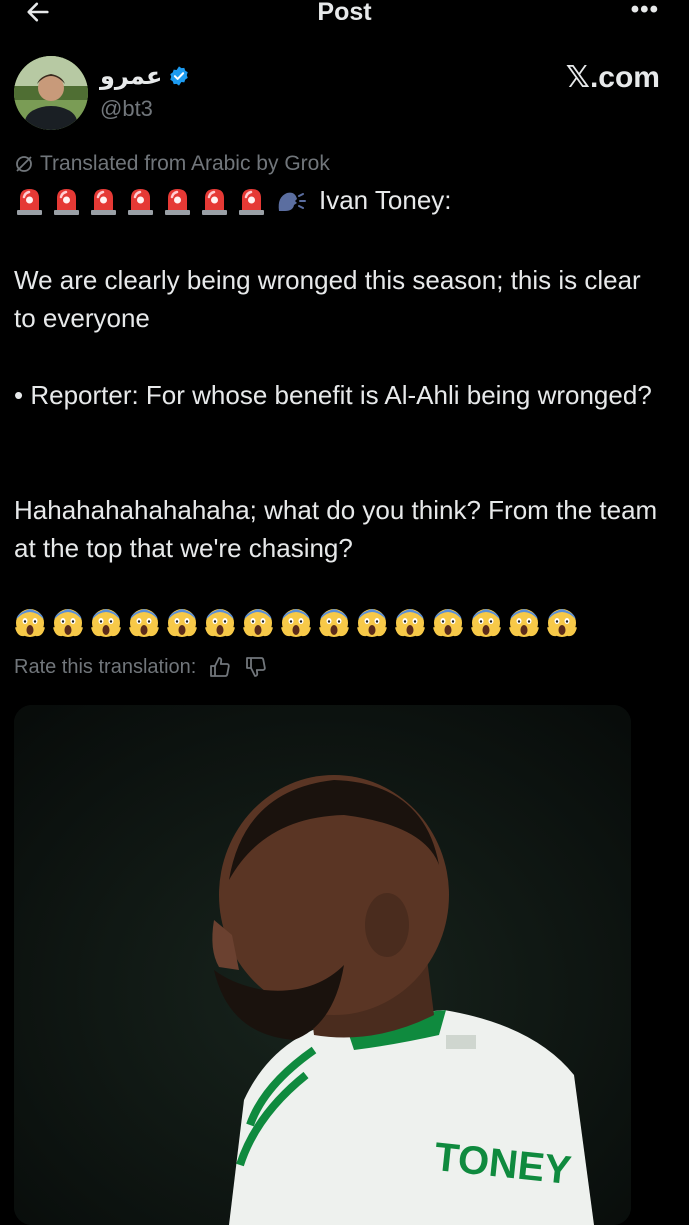  I want to click on speaking-head-emoji-icon, so click(292, 201).